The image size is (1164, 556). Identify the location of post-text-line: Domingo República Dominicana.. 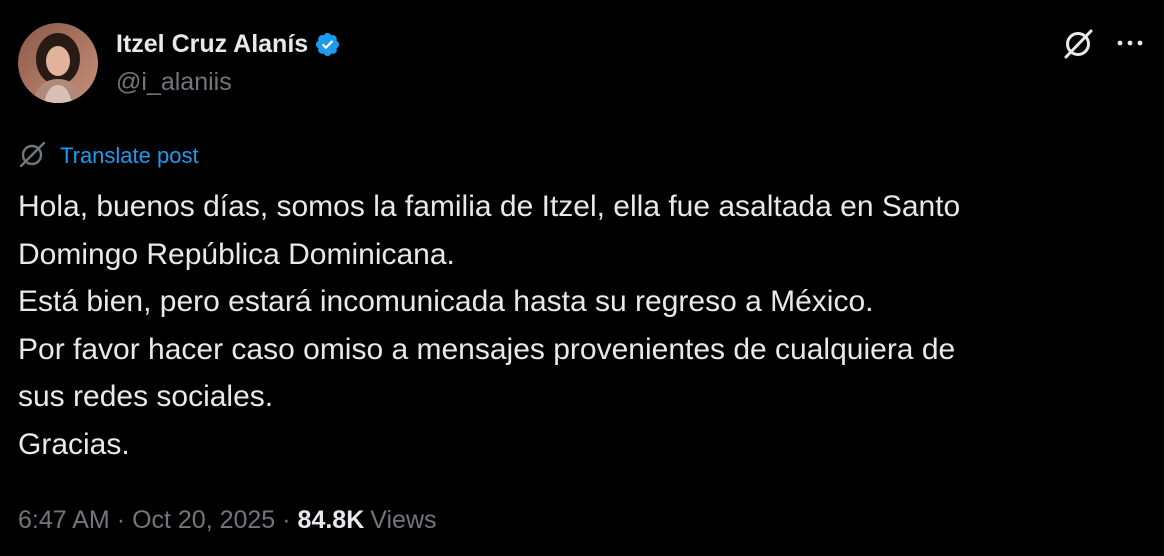
(236, 254).